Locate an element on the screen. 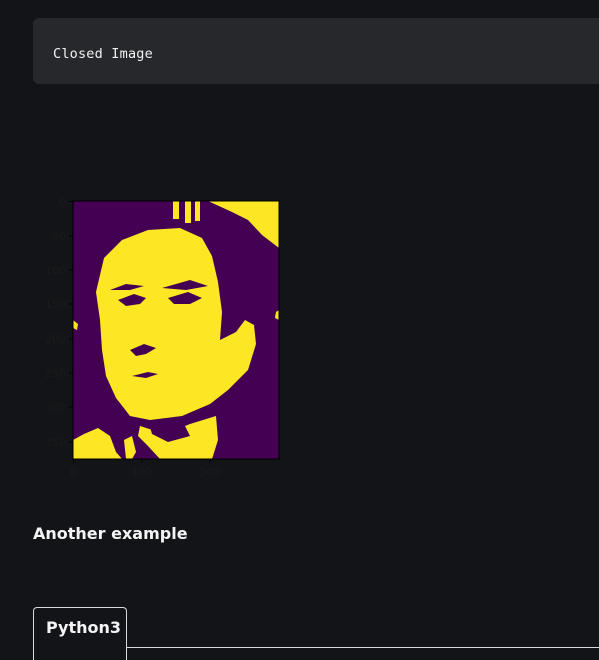 The image size is (599, 660). tabs-divider is located at coordinates (362, 647).